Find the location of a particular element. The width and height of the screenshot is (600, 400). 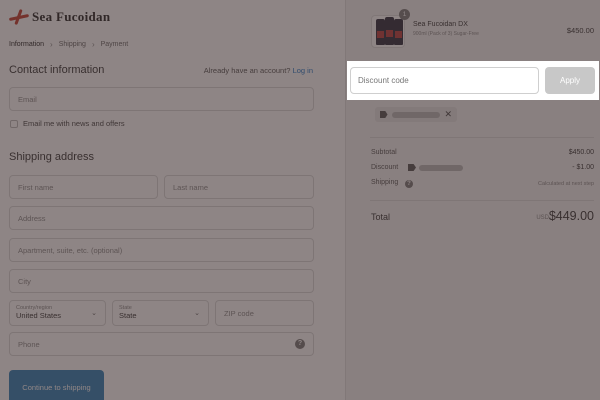

product-thumbnail is located at coordinates (388, 31).